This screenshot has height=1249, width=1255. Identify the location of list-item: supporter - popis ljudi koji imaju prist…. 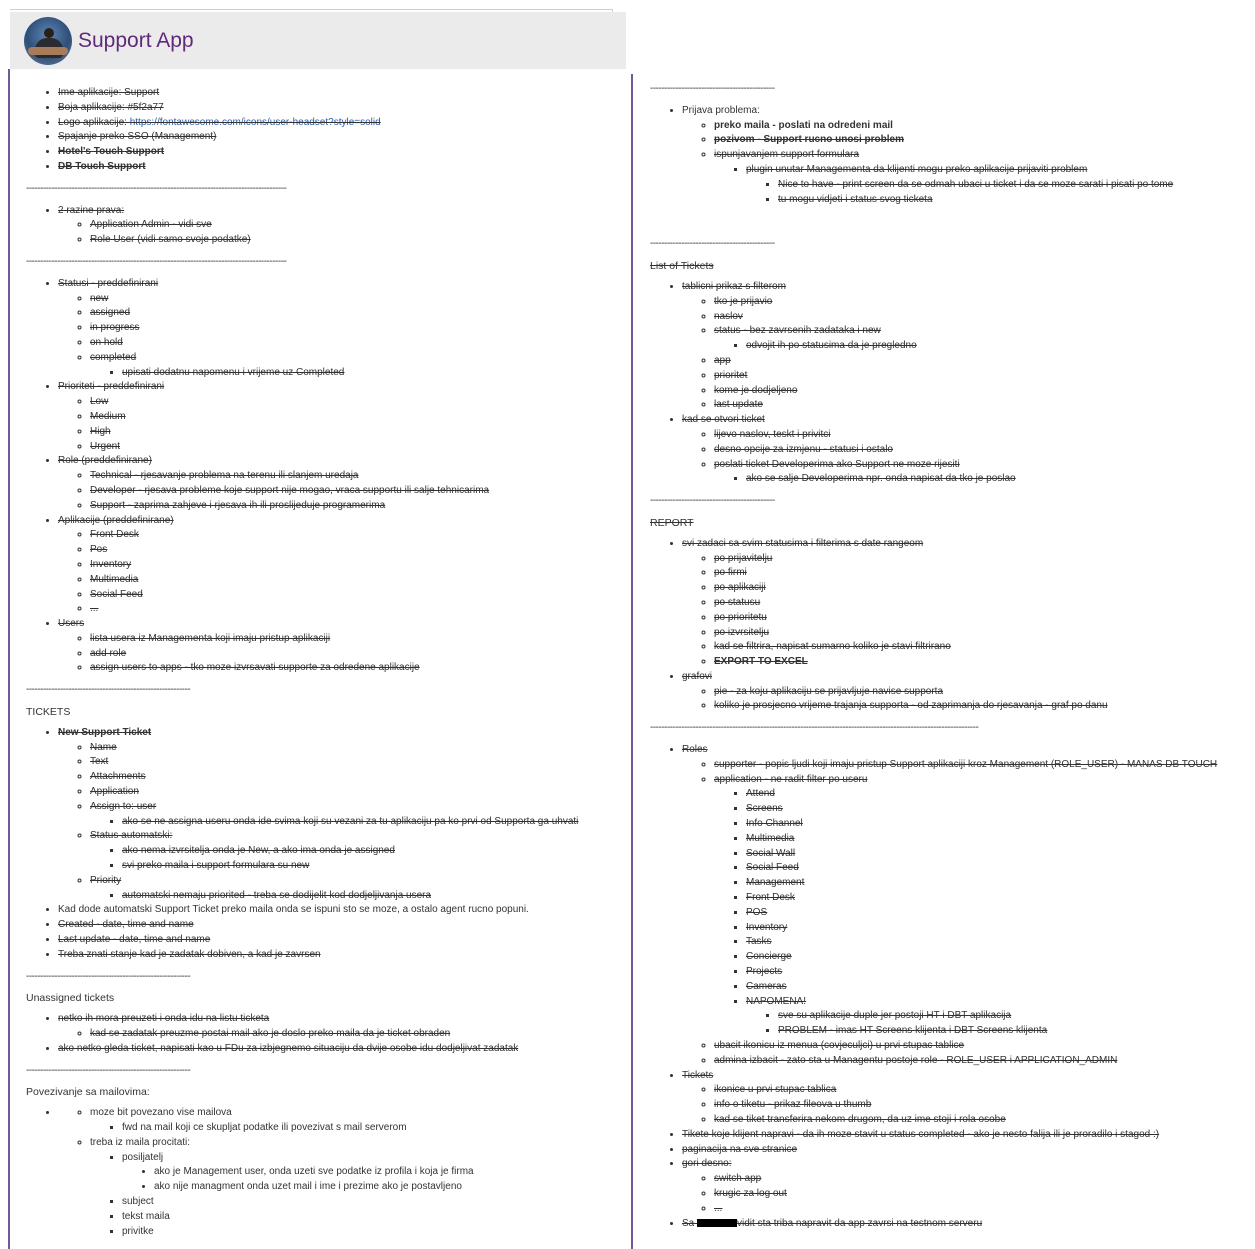
(965, 765).